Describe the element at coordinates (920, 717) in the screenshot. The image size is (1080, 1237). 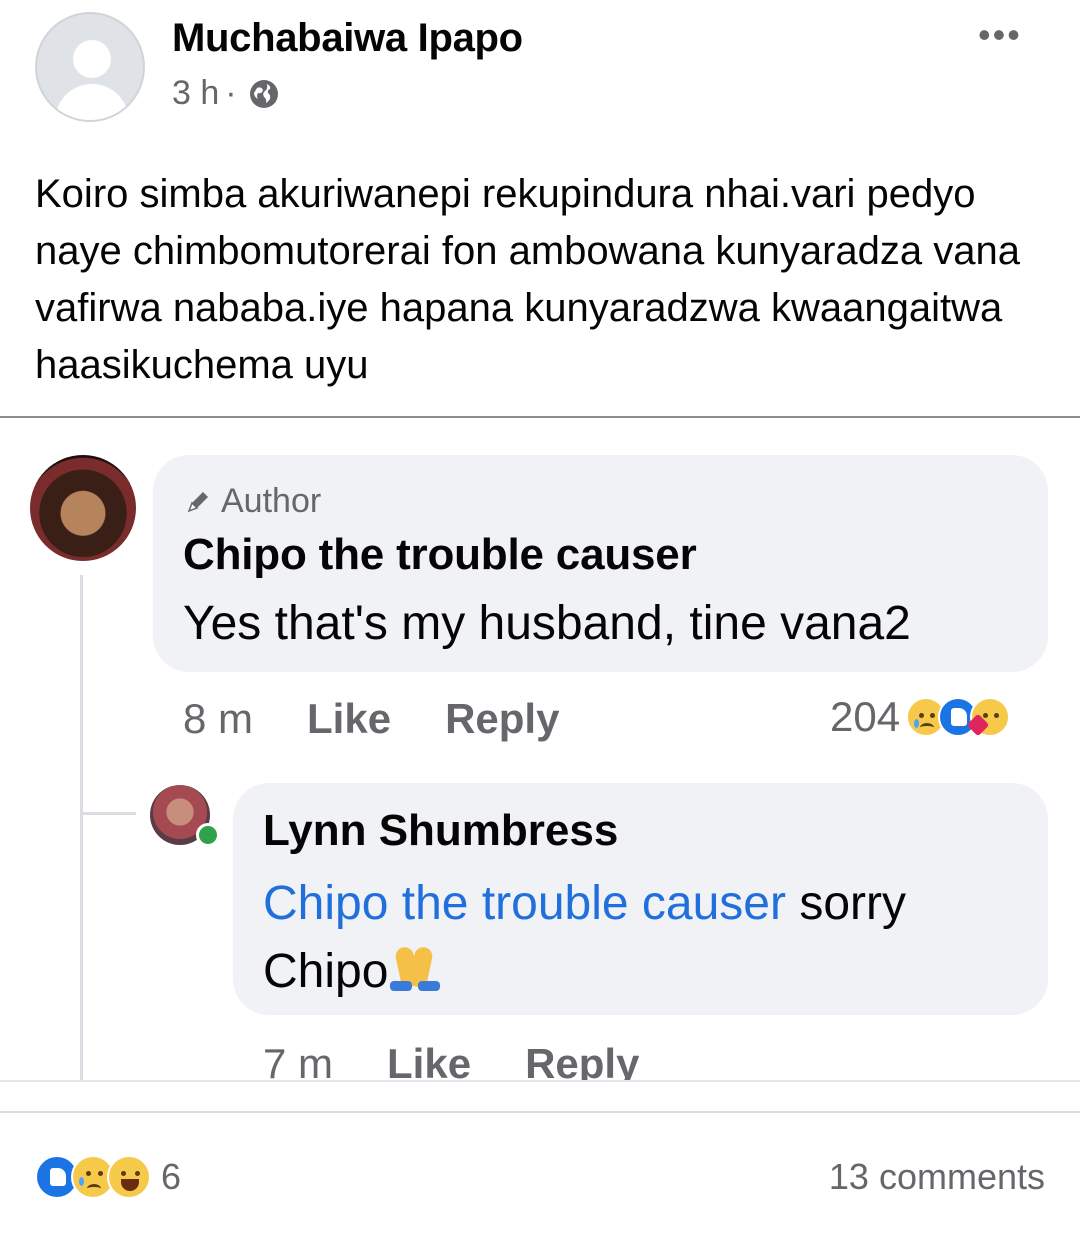
I see `comment-reactions: 204` at that location.